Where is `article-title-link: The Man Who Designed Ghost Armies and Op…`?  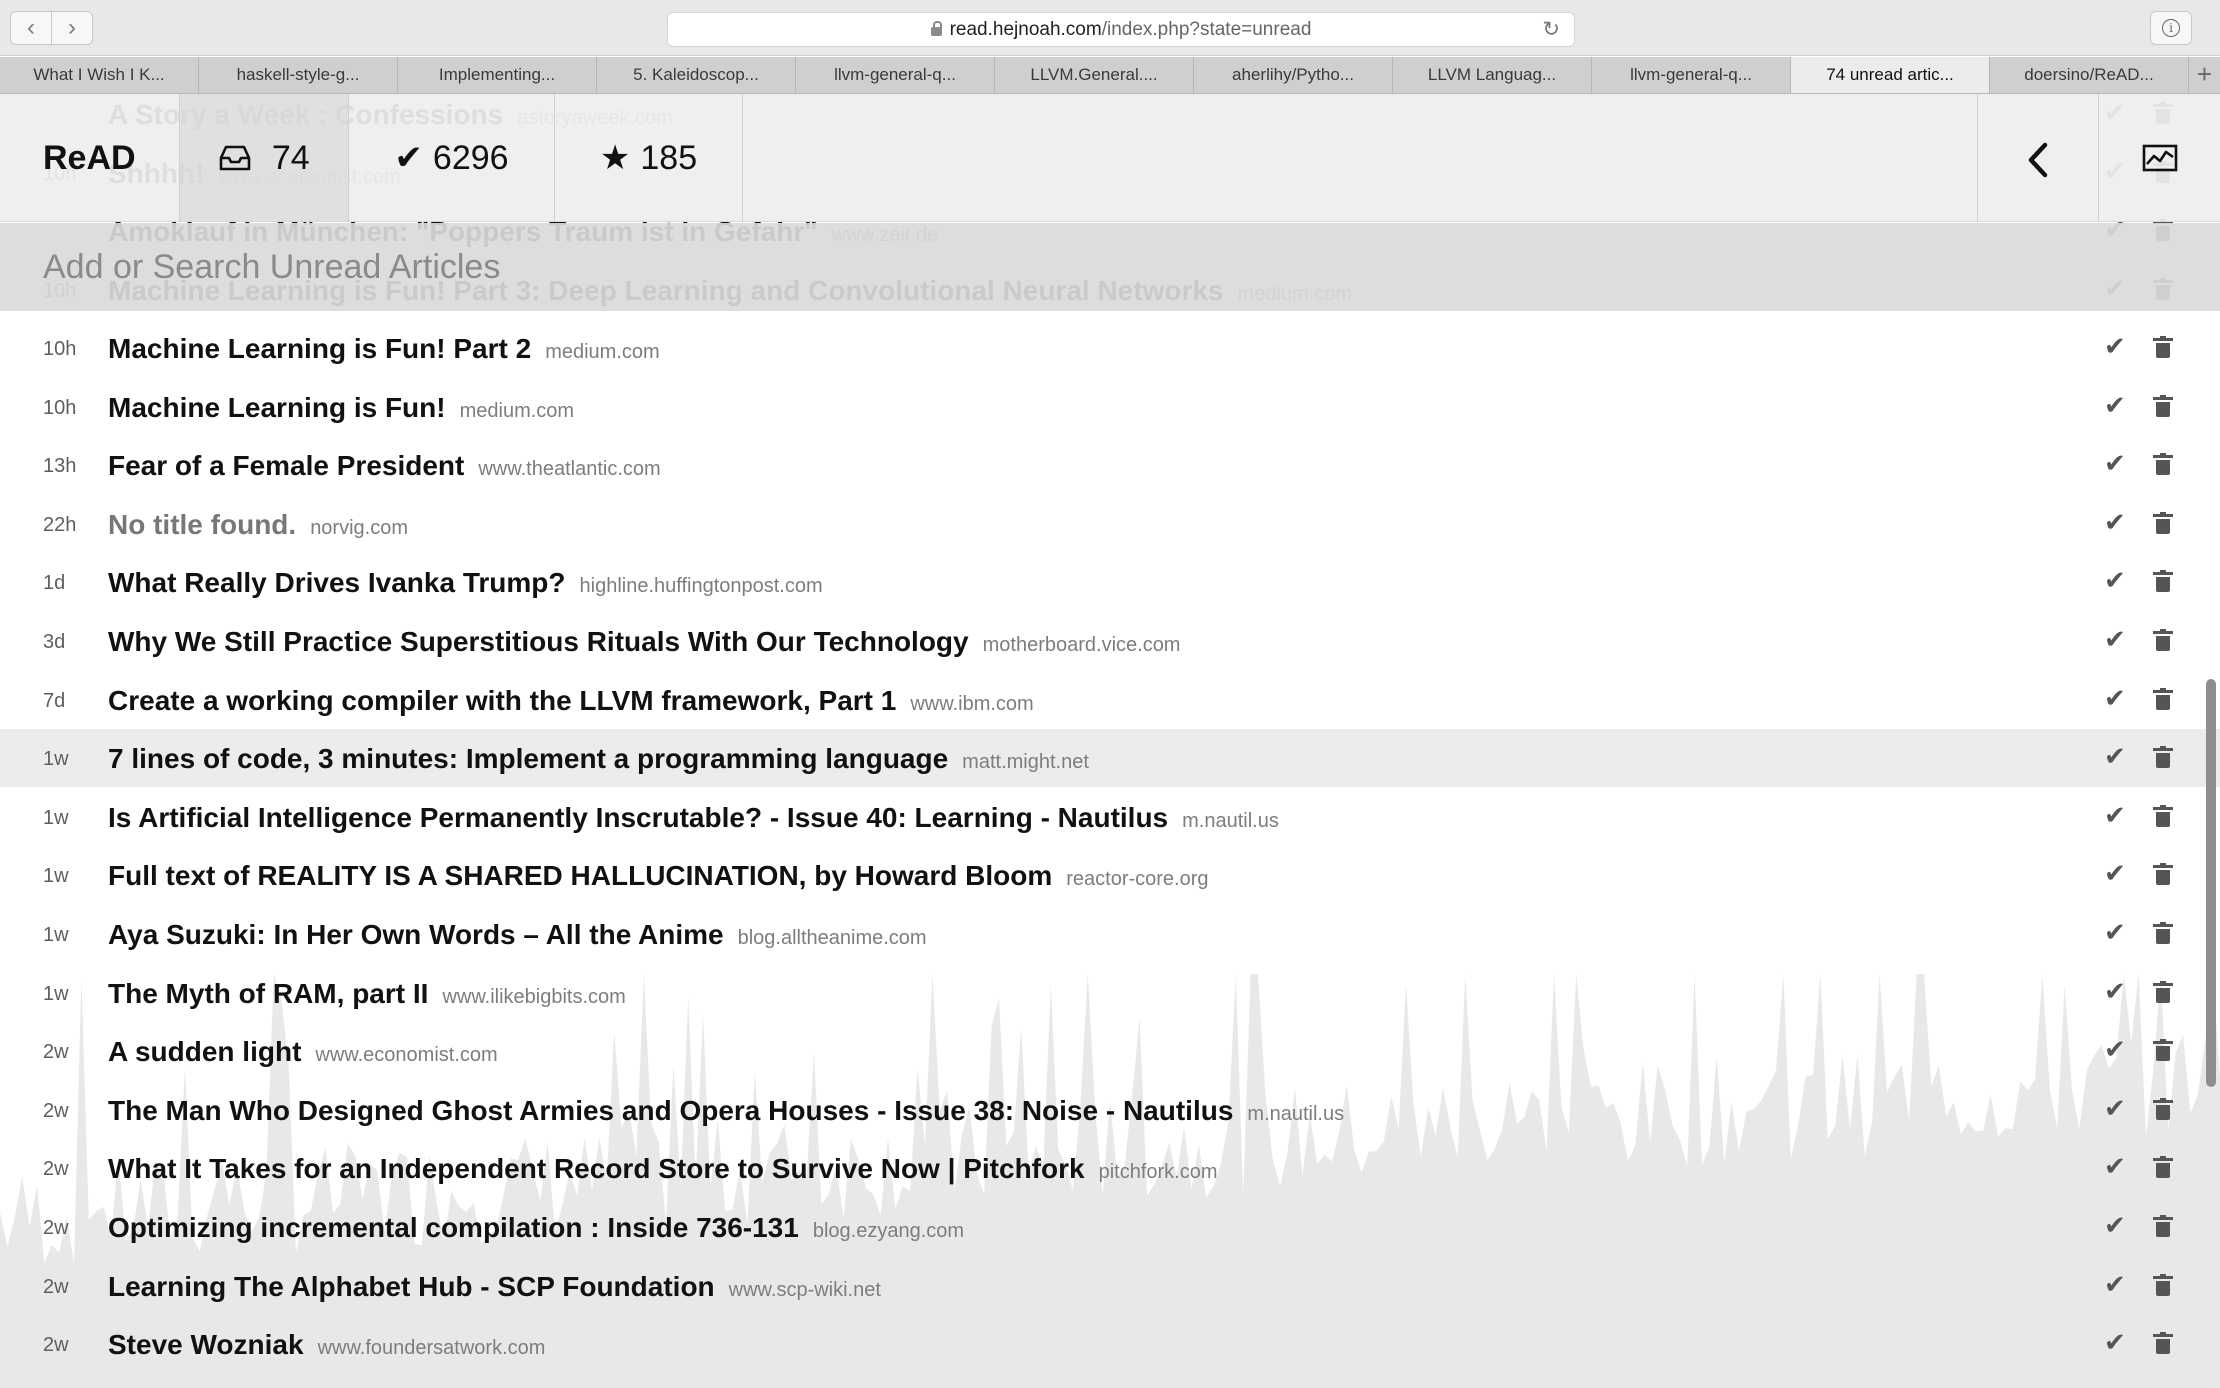
article-title-link: The Man Who Designed Ghost Armies and Op… is located at coordinates (670, 1110).